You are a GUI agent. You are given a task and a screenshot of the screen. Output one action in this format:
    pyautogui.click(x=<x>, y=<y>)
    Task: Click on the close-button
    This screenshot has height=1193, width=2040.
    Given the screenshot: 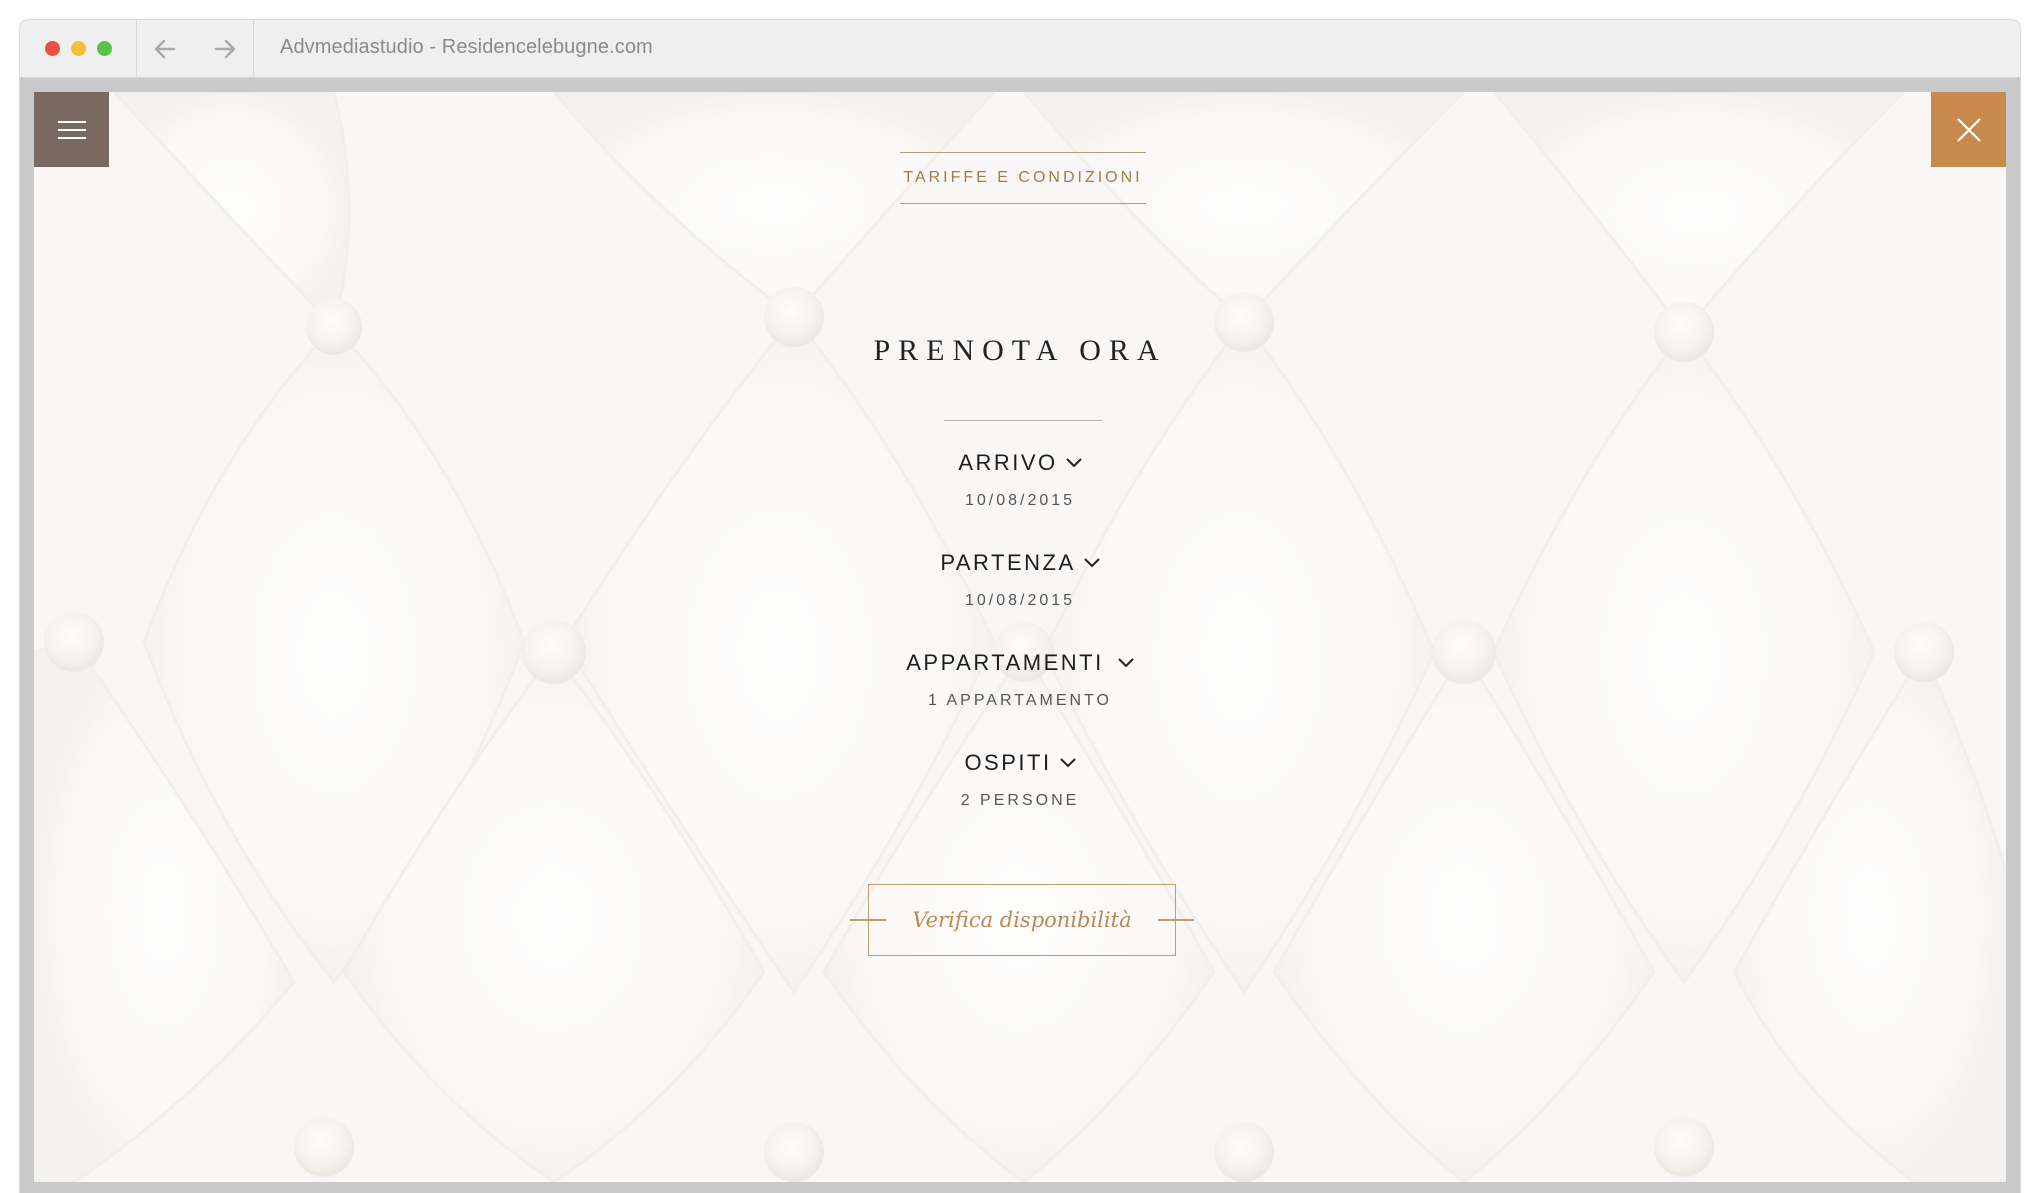 What is the action you would take?
    pyautogui.click(x=1968, y=129)
    